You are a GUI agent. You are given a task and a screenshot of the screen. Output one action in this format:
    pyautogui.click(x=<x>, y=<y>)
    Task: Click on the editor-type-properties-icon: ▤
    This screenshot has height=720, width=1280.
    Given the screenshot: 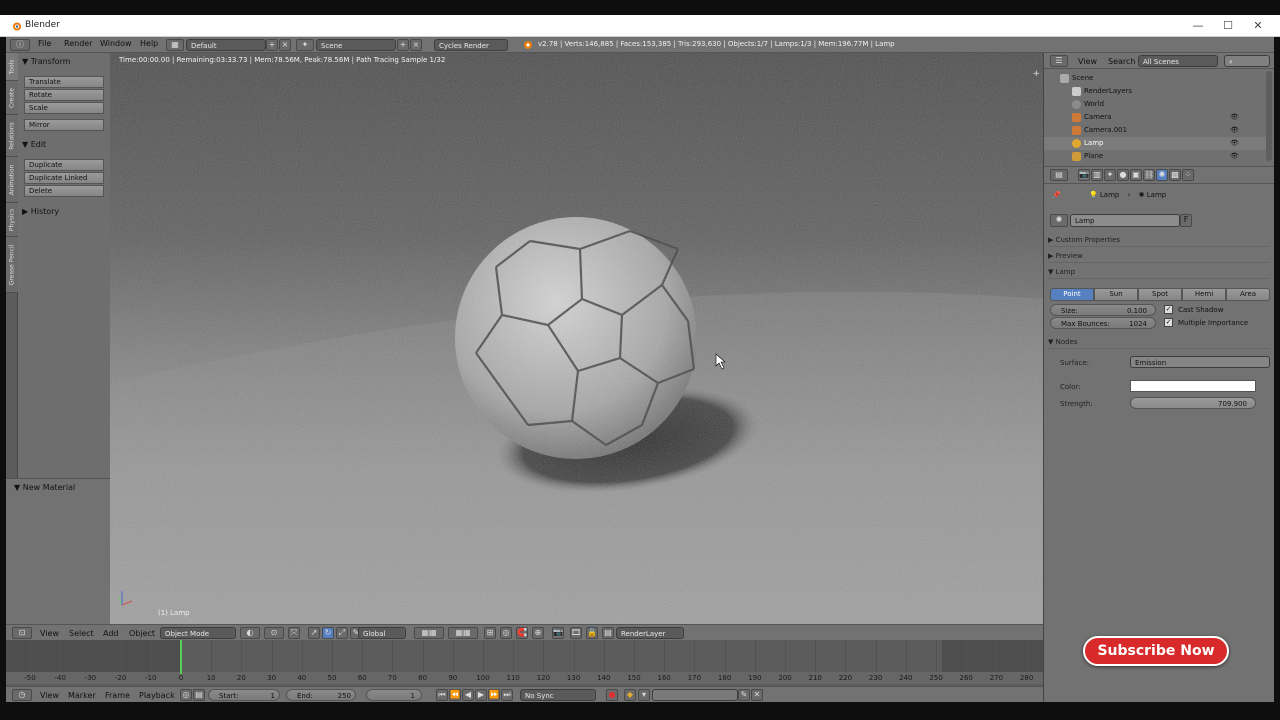 What is the action you would take?
    pyautogui.click(x=1059, y=175)
    